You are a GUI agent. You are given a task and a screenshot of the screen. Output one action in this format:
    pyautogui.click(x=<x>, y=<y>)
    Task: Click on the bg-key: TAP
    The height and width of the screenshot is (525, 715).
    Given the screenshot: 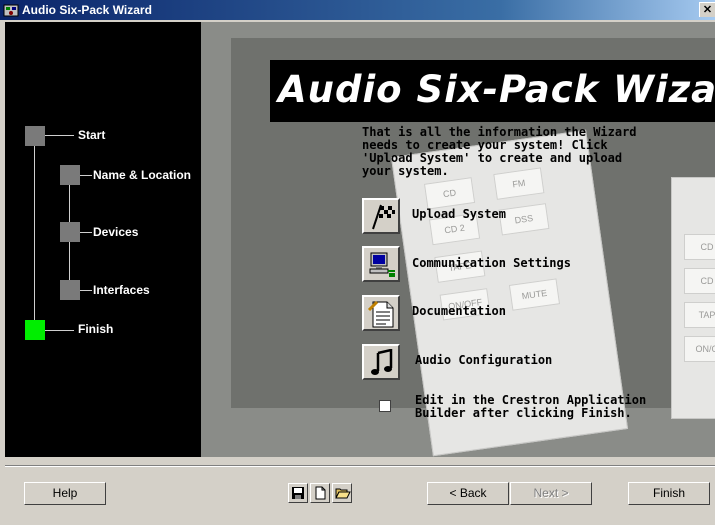 What is the action you would take?
    pyautogui.click(x=699, y=315)
    